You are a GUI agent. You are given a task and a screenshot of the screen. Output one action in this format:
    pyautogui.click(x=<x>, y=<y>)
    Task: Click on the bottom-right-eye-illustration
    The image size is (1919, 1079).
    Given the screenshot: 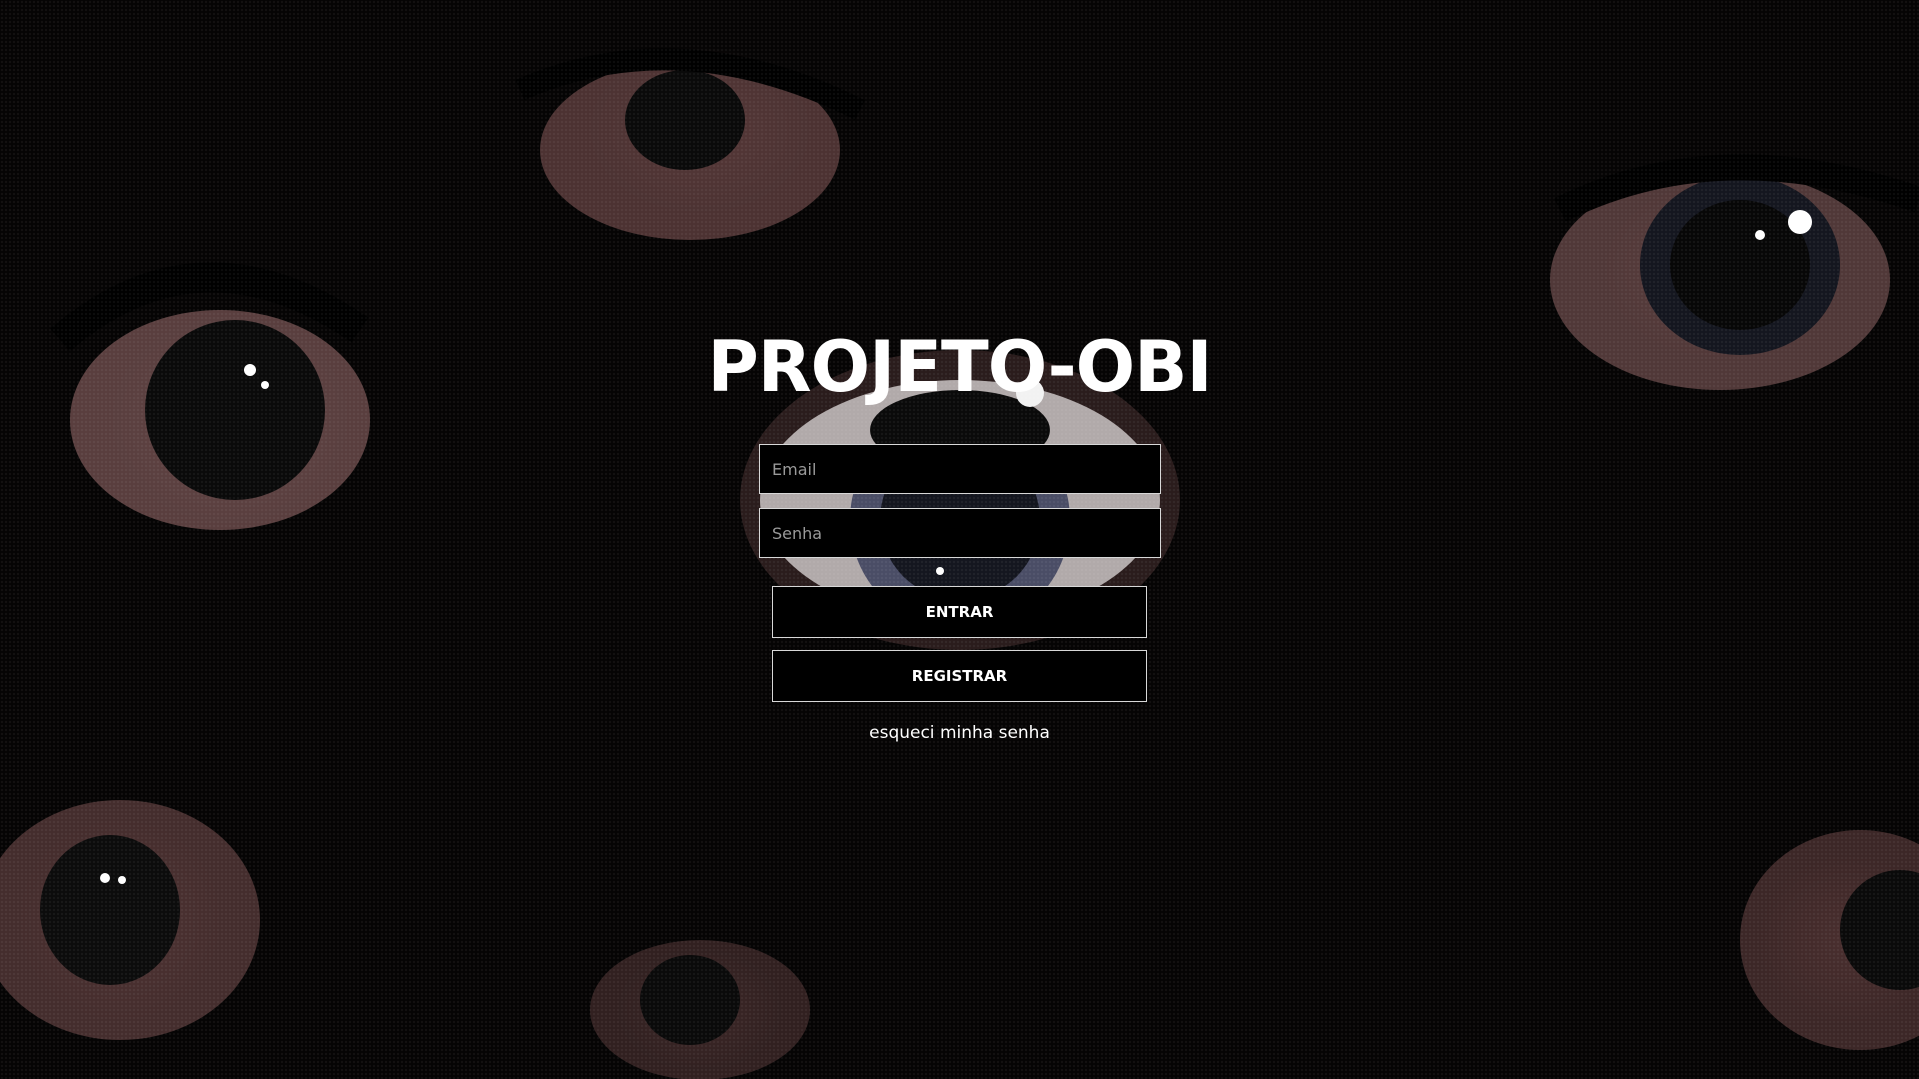 What is the action you would take?
    pyautogui.click(x=1829, y=940)
    